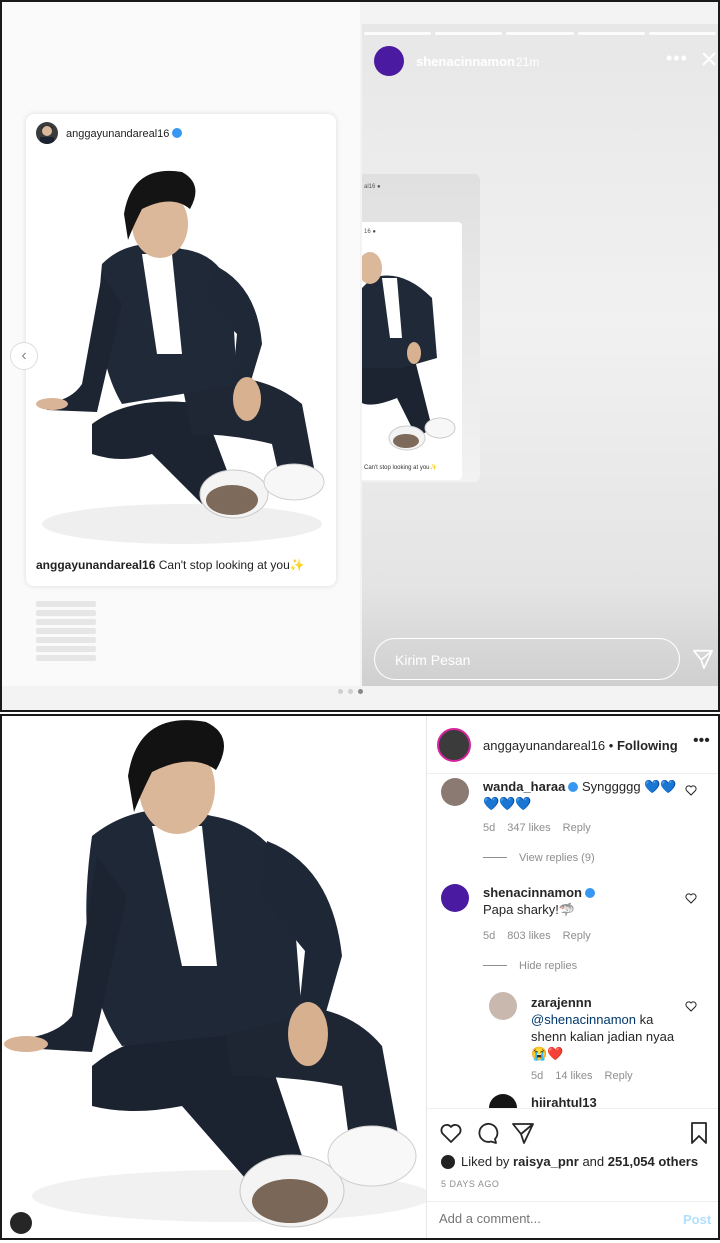  I want to click on previous-story-button: ‹, so click(24, 356).